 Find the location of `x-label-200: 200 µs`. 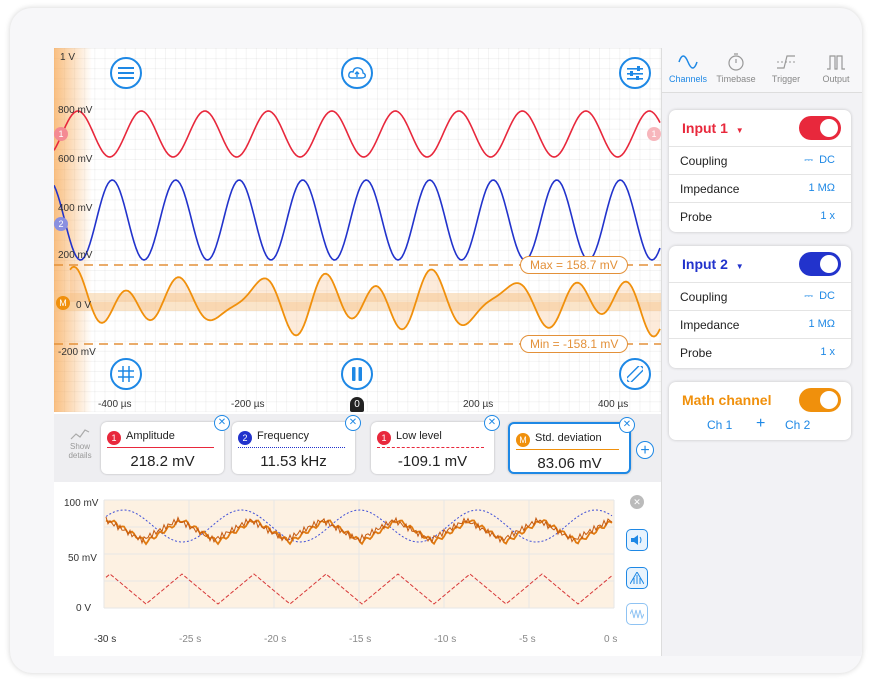

x-label-200: 200 µs is located at coordinates (478, 404).